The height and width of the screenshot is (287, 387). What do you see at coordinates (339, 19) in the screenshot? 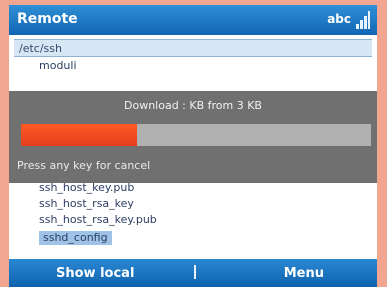
I see `input-mode-indicator: abc` at bounding box center [339, 19].